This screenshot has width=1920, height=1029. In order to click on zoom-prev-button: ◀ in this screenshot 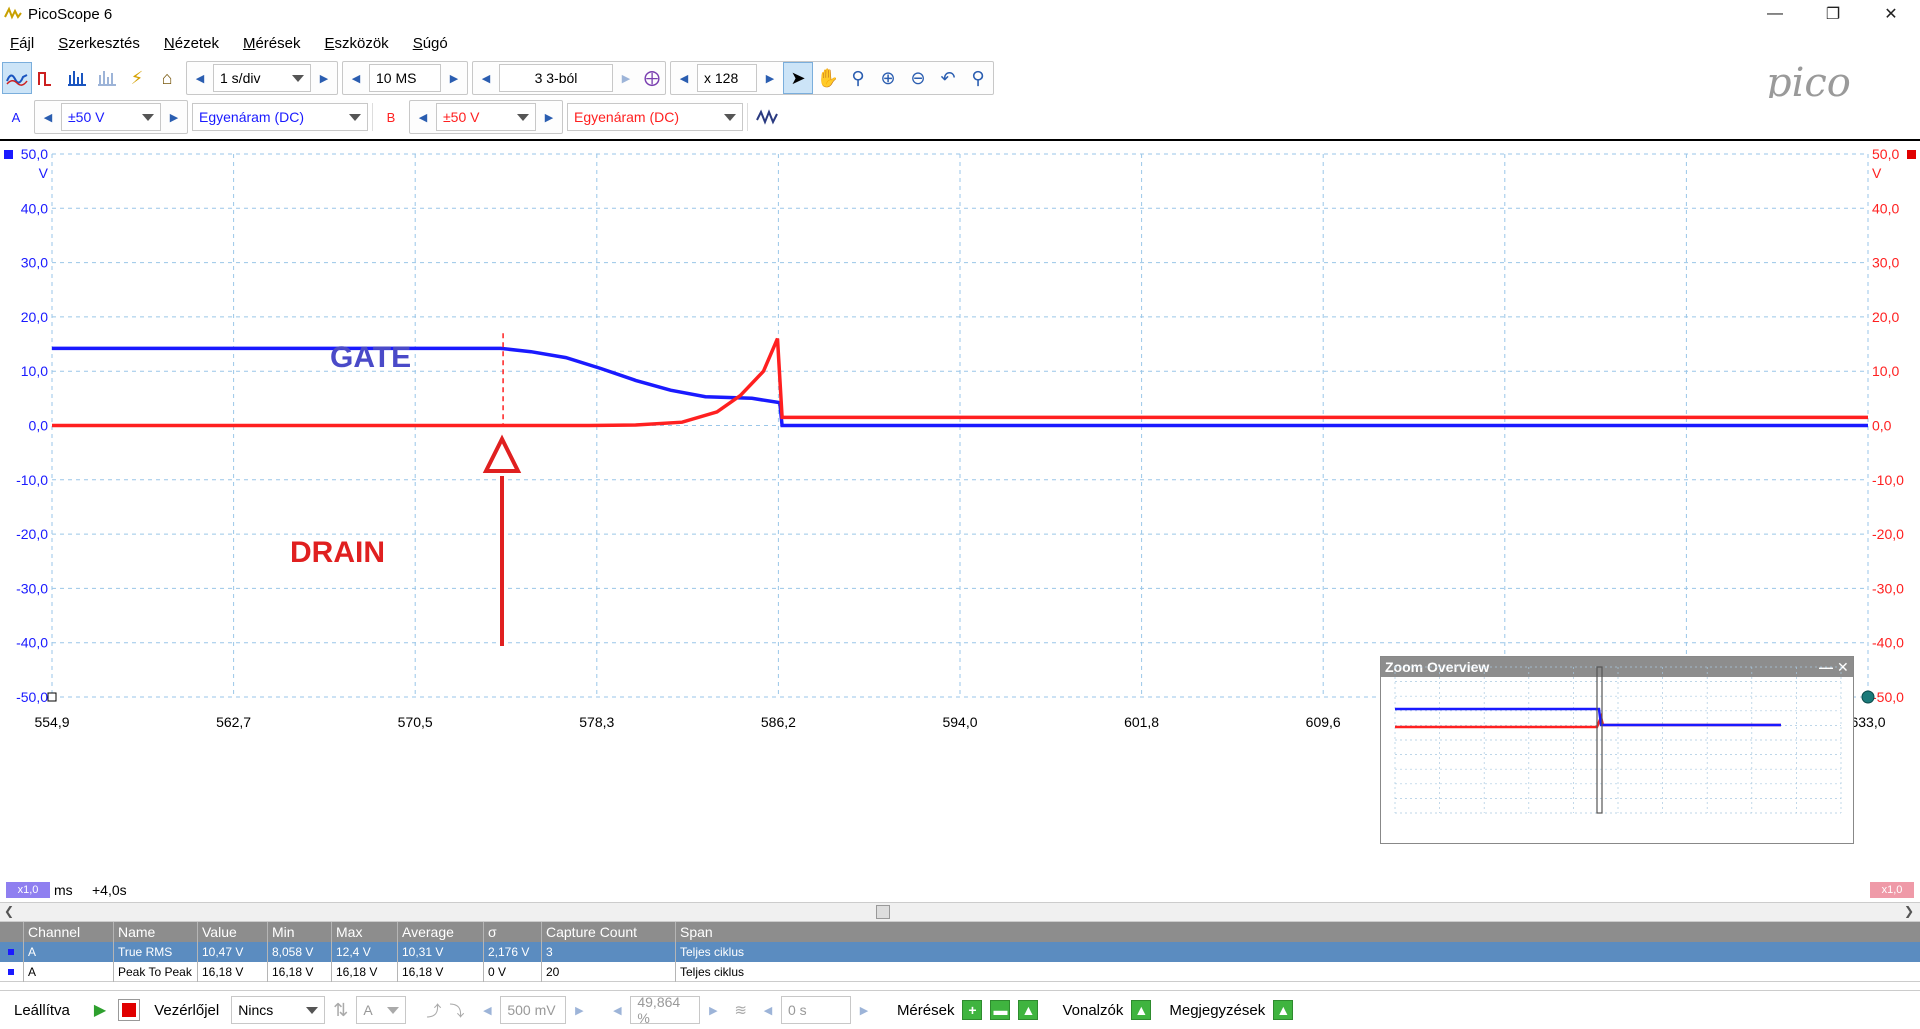, I will do `click(684, 78)`.